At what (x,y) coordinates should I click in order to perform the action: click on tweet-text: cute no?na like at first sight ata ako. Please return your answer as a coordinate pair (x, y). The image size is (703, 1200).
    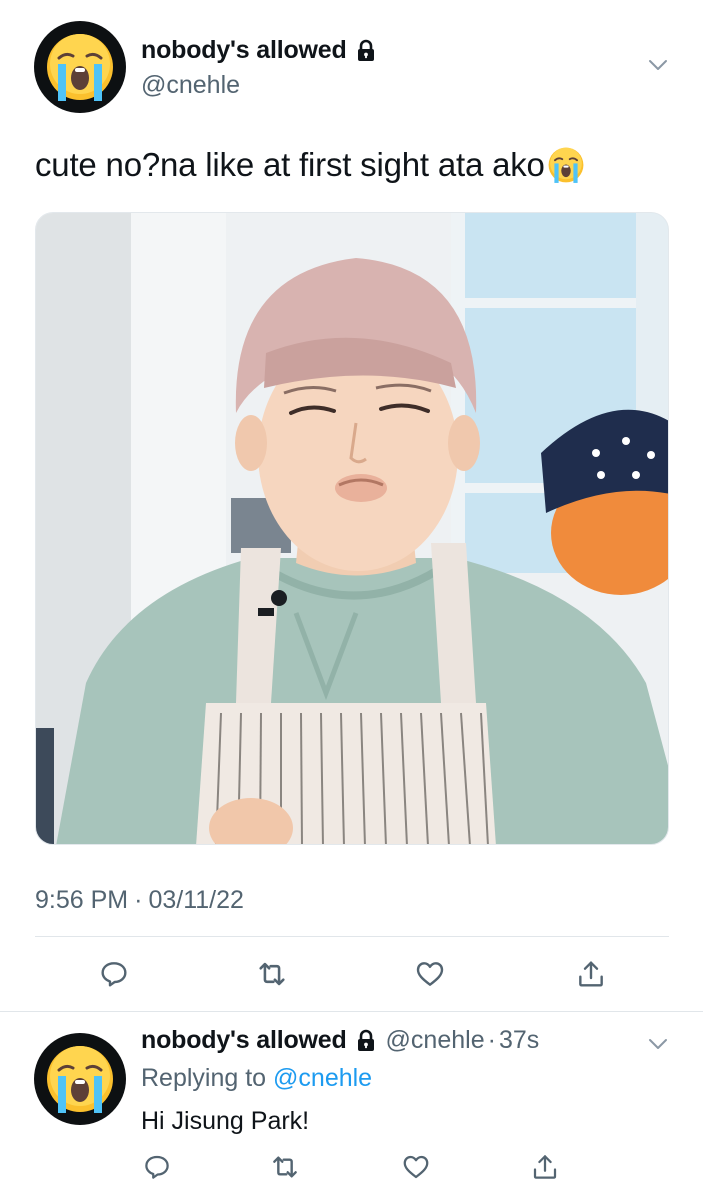
    Looking at the image, I should click on (310, 165).